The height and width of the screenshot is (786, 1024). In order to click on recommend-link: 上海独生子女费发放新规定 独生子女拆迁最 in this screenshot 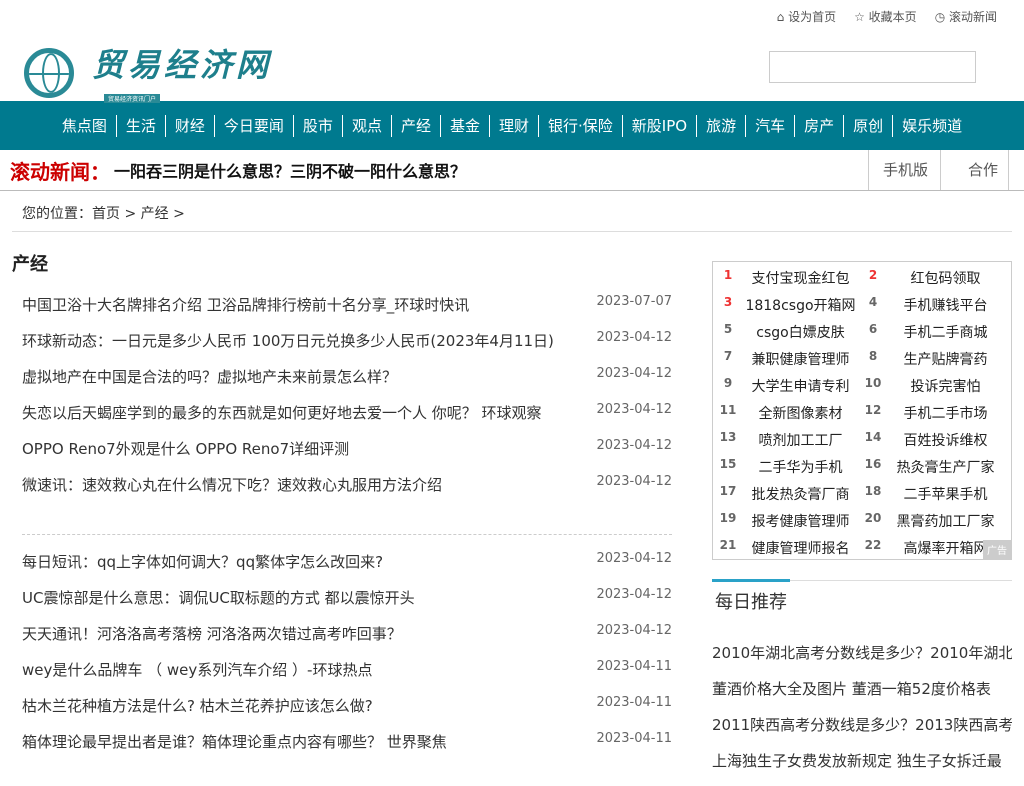, I will do `click(862, 768)`.